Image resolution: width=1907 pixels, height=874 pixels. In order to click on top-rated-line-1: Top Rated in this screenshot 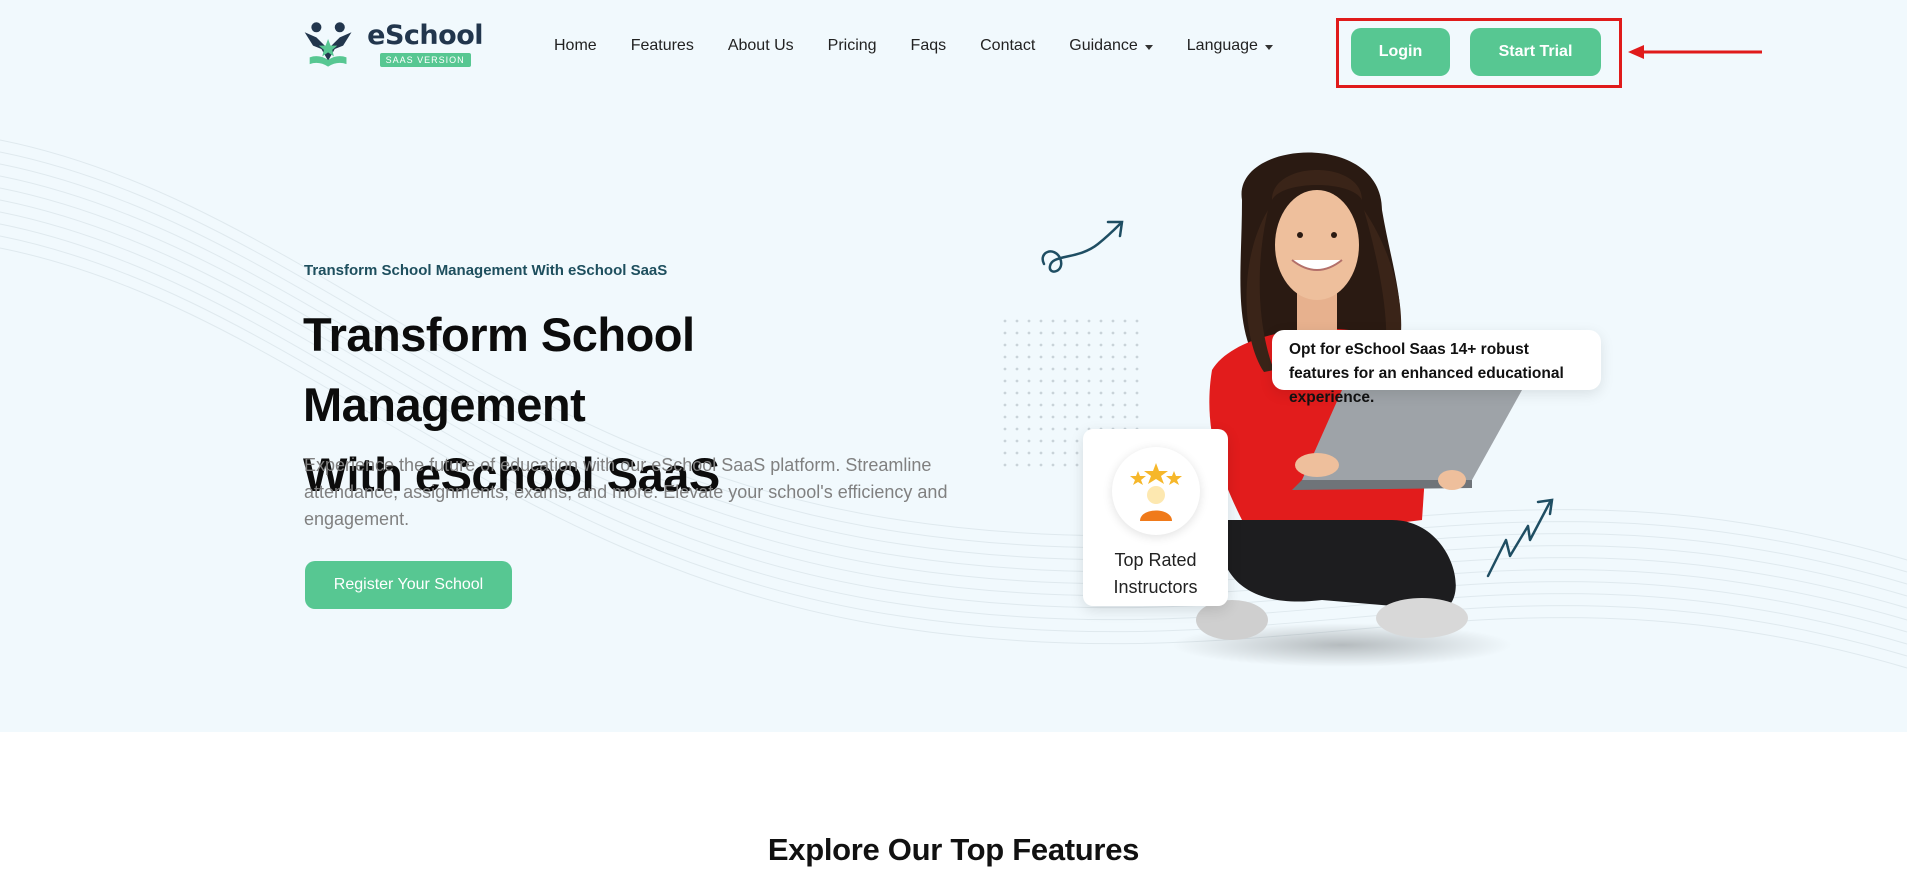, I will do `click(1155, 560)`.